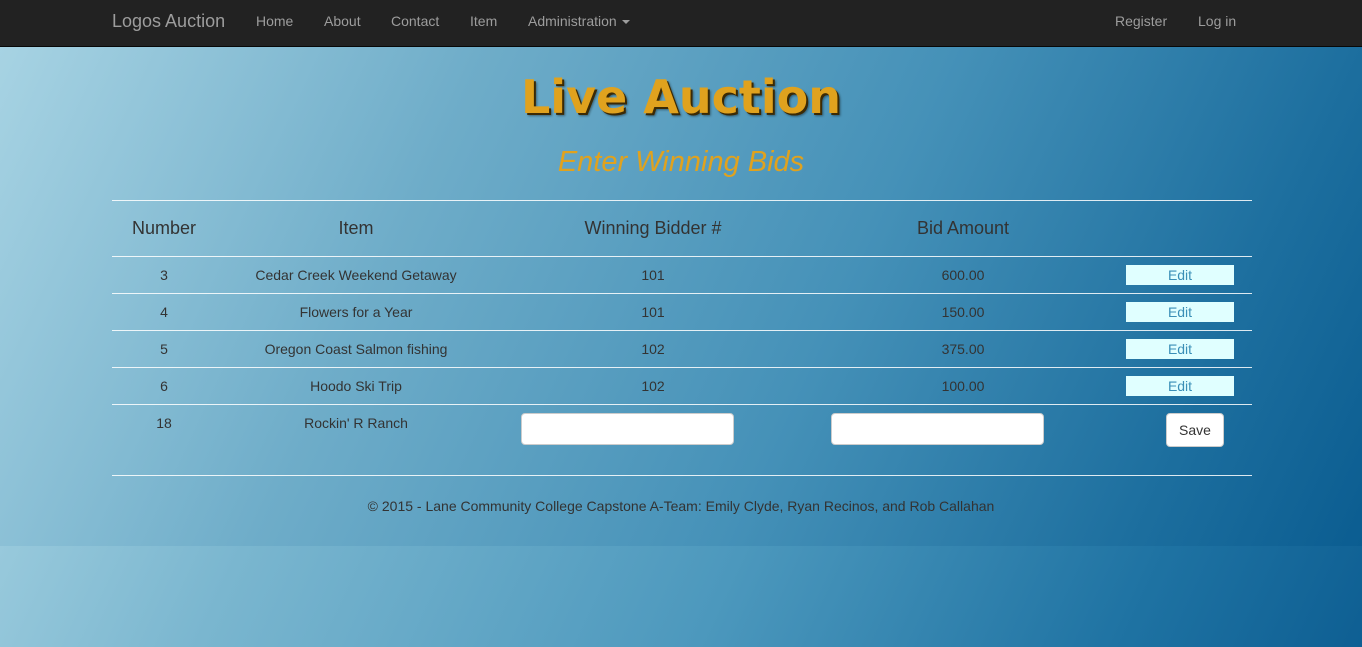  I want to click on row-item: Flowers for a Year, so click(356, 312).